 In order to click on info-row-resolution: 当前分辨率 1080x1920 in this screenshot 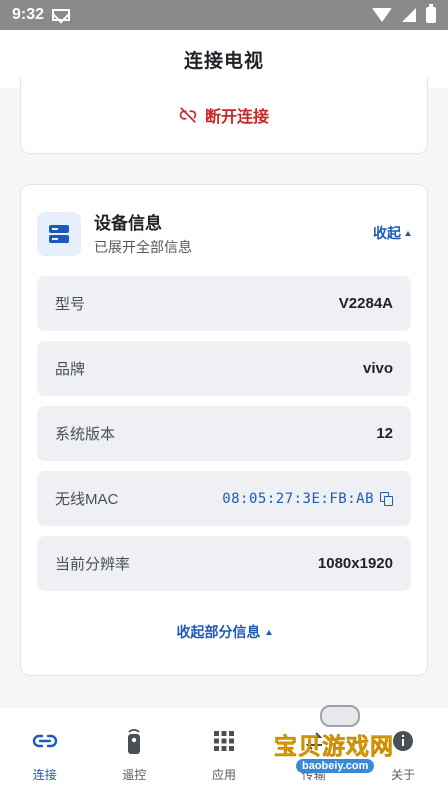, I will do `click(224, 563)`.